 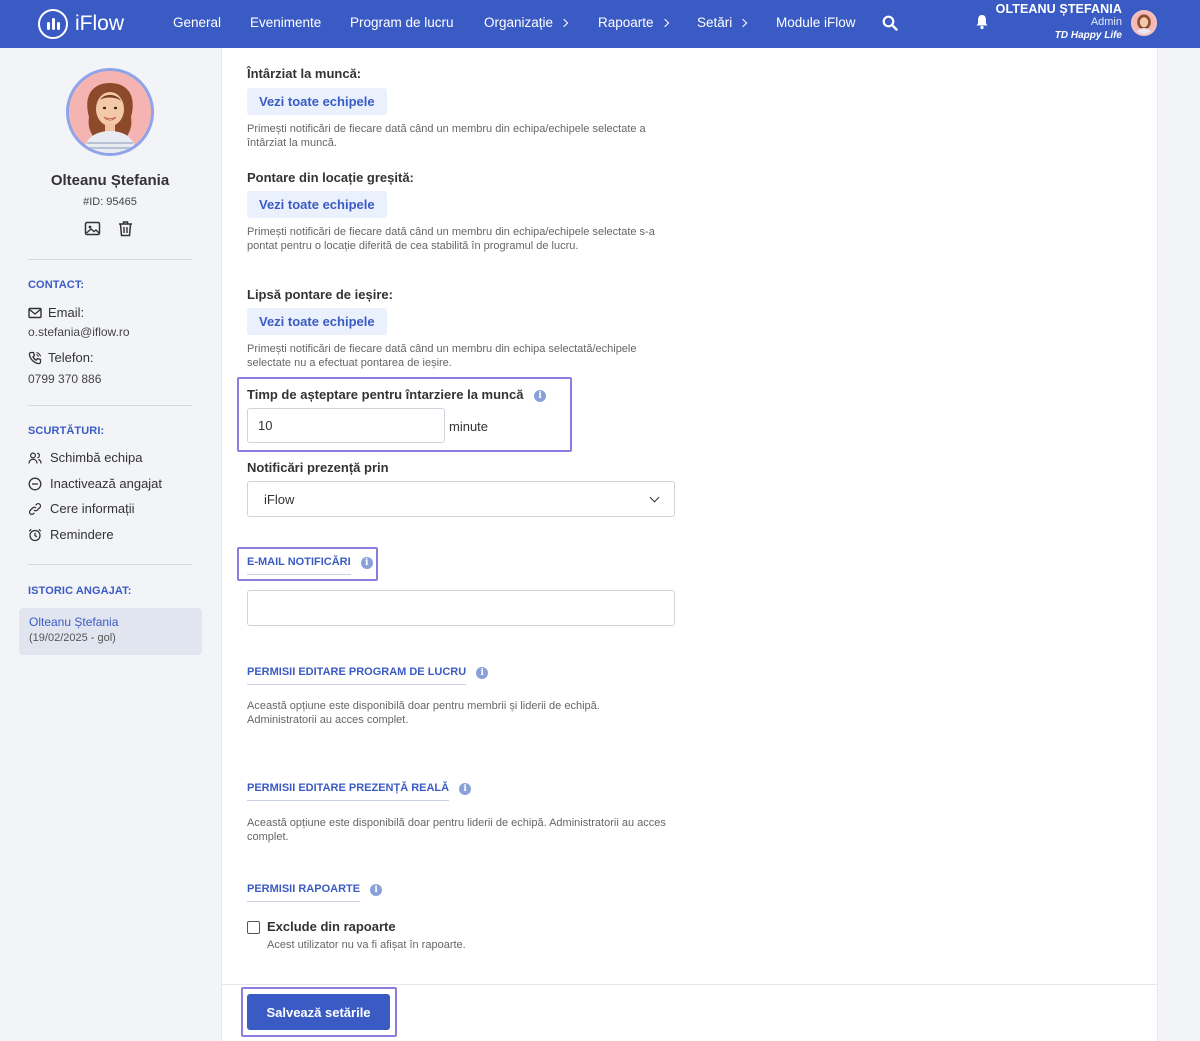 What do you see at coordinates (110, 202) in the screenshot?
I see `profile-id: #ID: 95465` at bounding box center [110, 202].